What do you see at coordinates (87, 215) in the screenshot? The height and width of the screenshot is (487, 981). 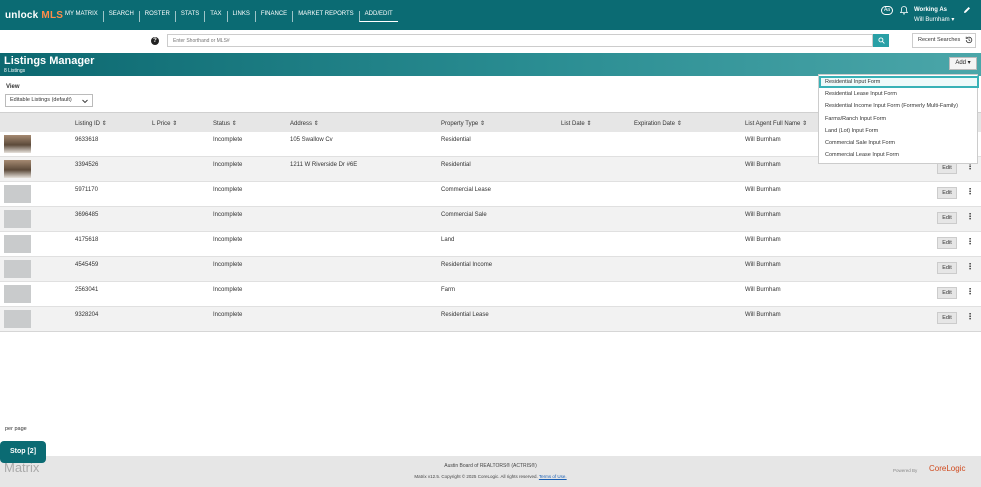 I see `listing-id: 3696485` at bounding box center [87, 215].